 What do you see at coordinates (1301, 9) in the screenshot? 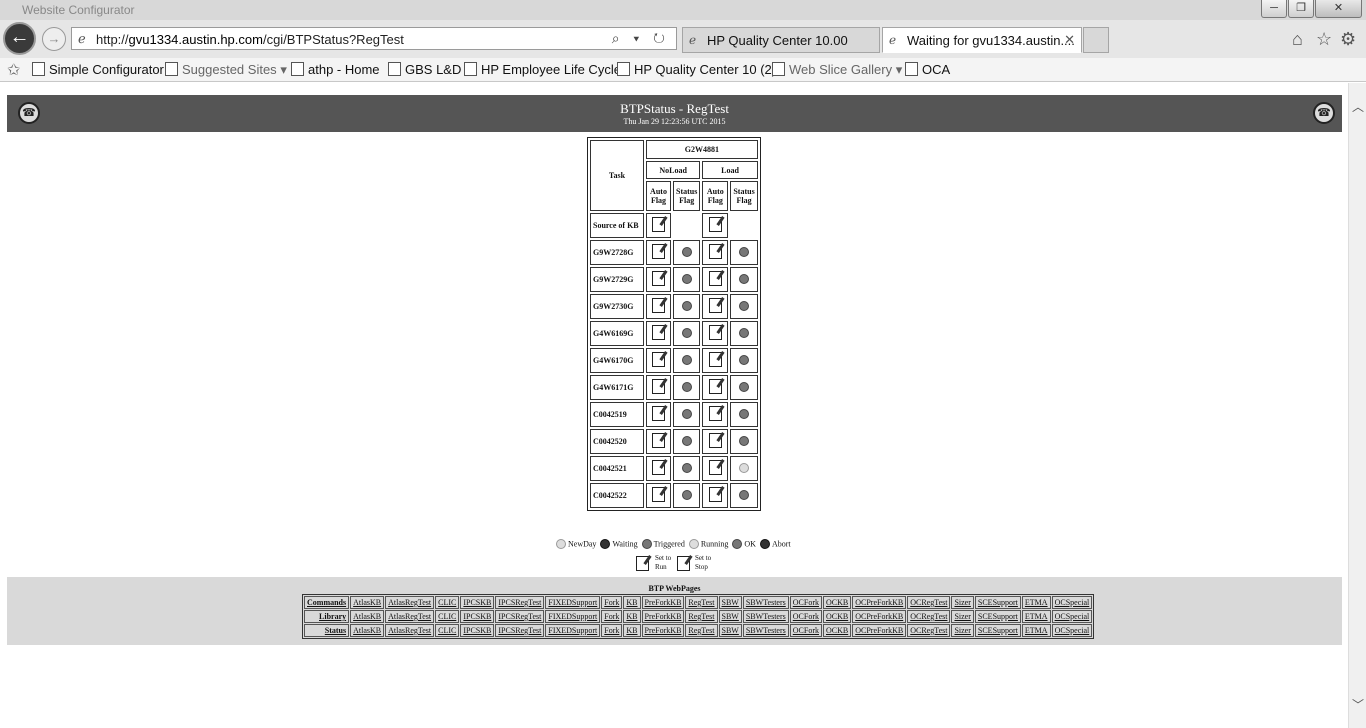
I see `maximize-button: ❐` at bounding box center [1301, 9].